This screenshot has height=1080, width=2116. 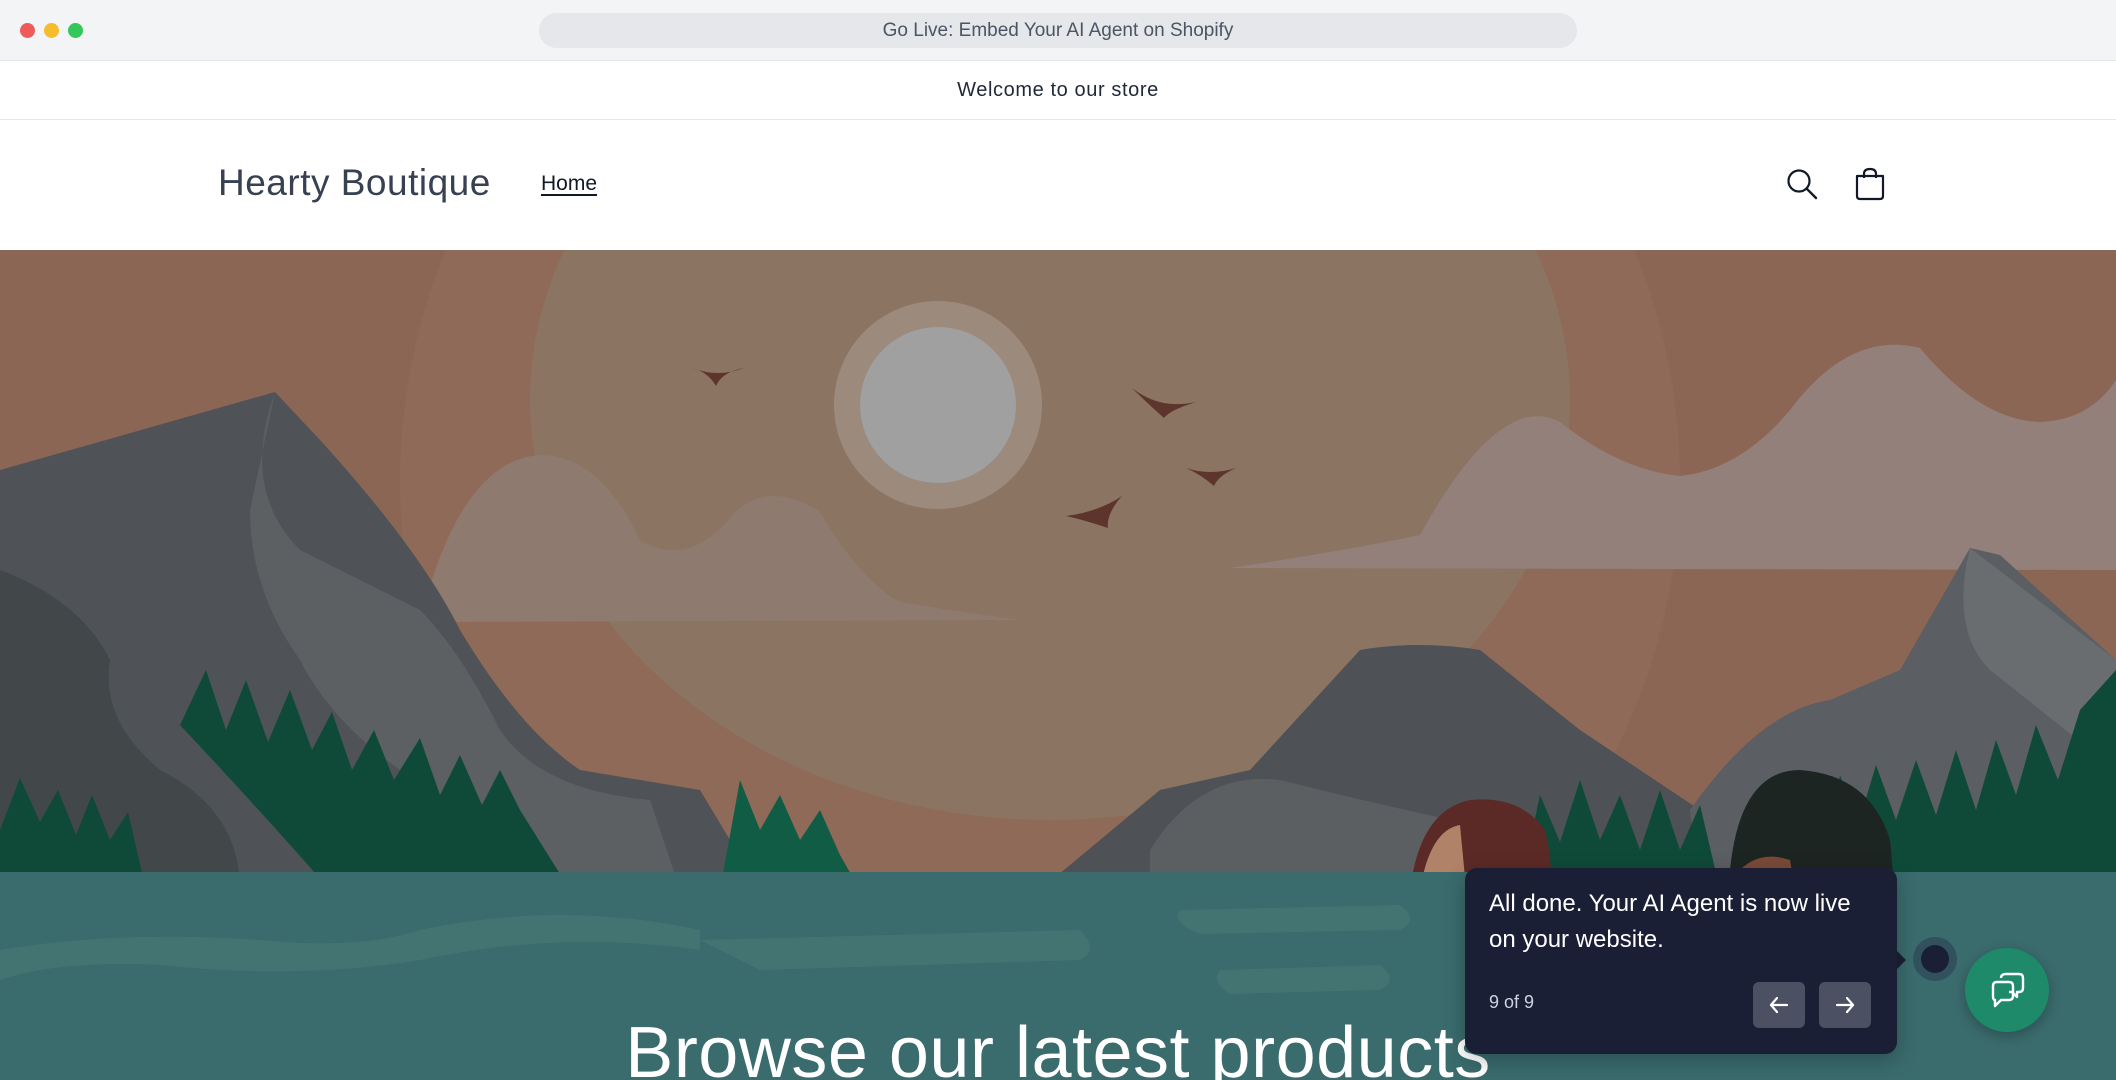 I want to click on chat-launcher-button, so click(x=2007, y=990).